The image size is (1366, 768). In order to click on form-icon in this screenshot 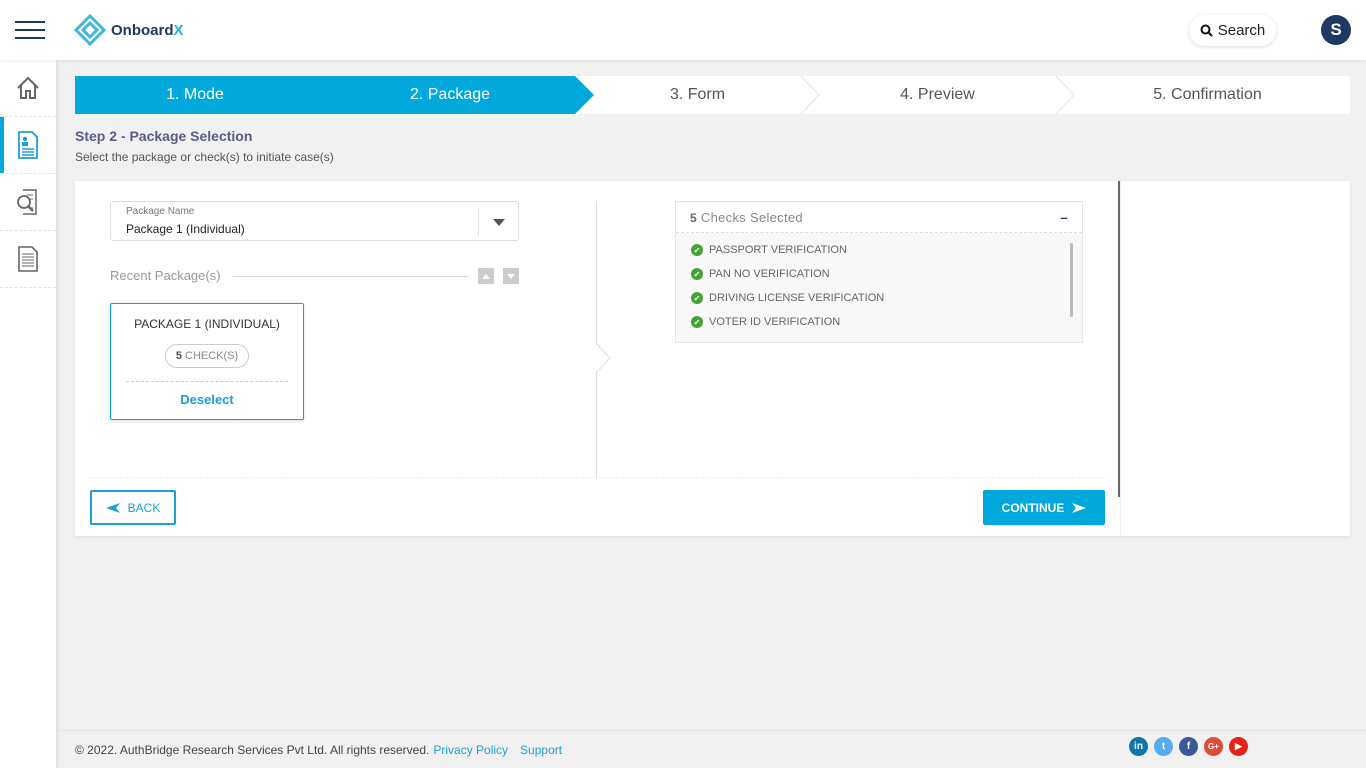, I will do `click(28, 145)`.